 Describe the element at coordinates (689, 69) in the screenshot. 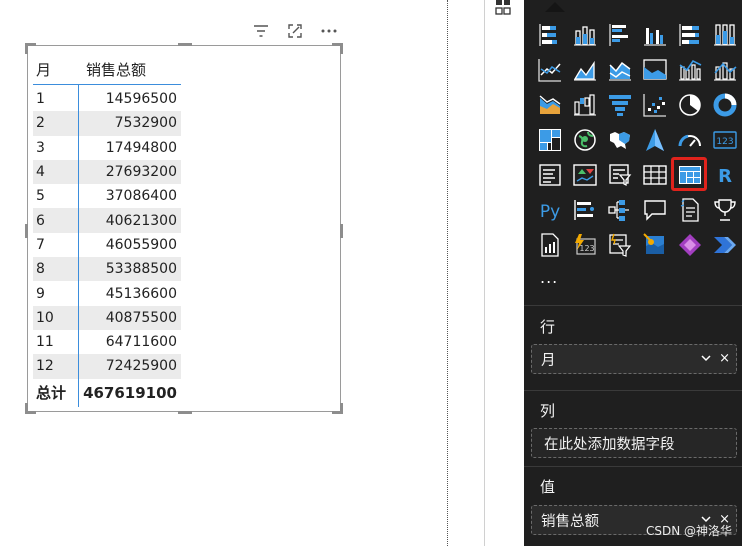

I see `line-clustered-column-icon` at that location.